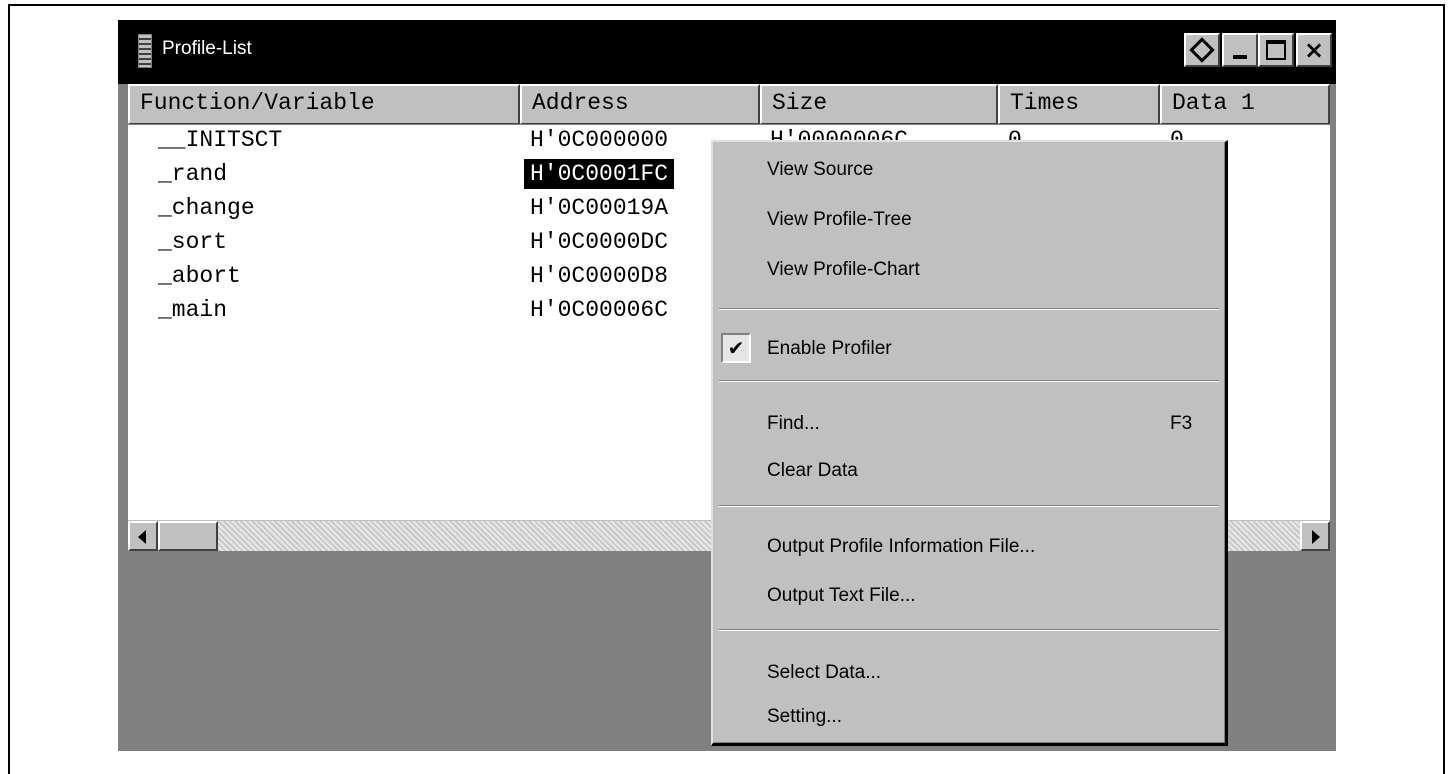  Describe the element at coordinates (599, 276) in the screenshot. I see `row-address: H'0C0000D8` at that location.